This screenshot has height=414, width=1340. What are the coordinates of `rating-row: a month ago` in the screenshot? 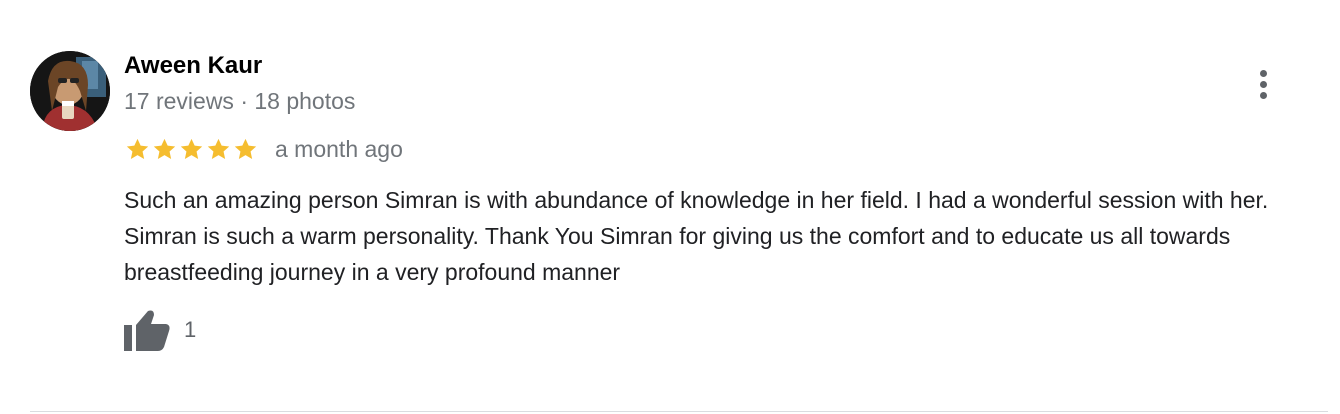 It's located at (263, 149).